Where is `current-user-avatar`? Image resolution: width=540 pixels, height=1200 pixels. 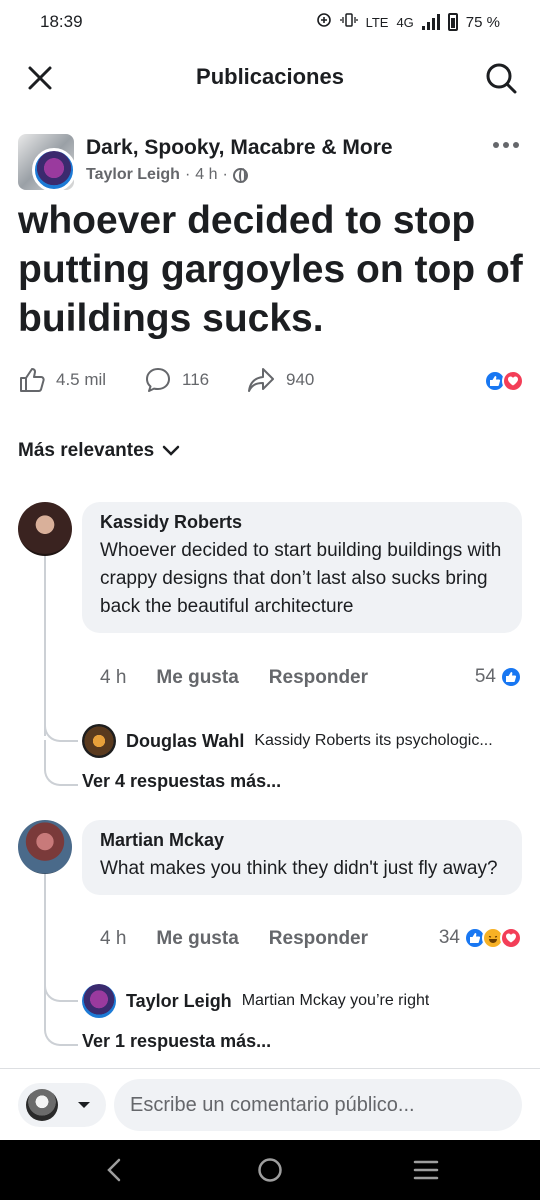 current-user-avatar is located at coordinates (42, 1105).